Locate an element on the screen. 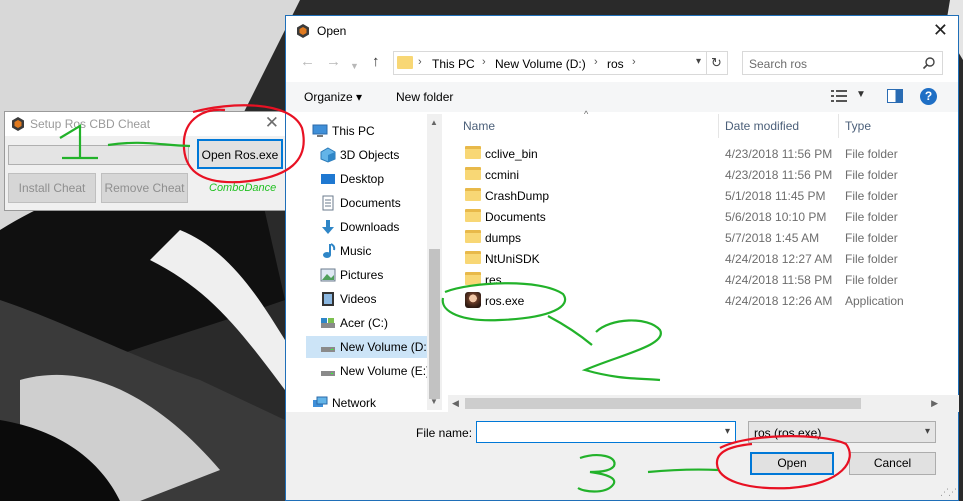  file-row-ntunisdk: NtUniSDK 4/24/2018 12:27 AM File folder is located at coordinates (695, 258).